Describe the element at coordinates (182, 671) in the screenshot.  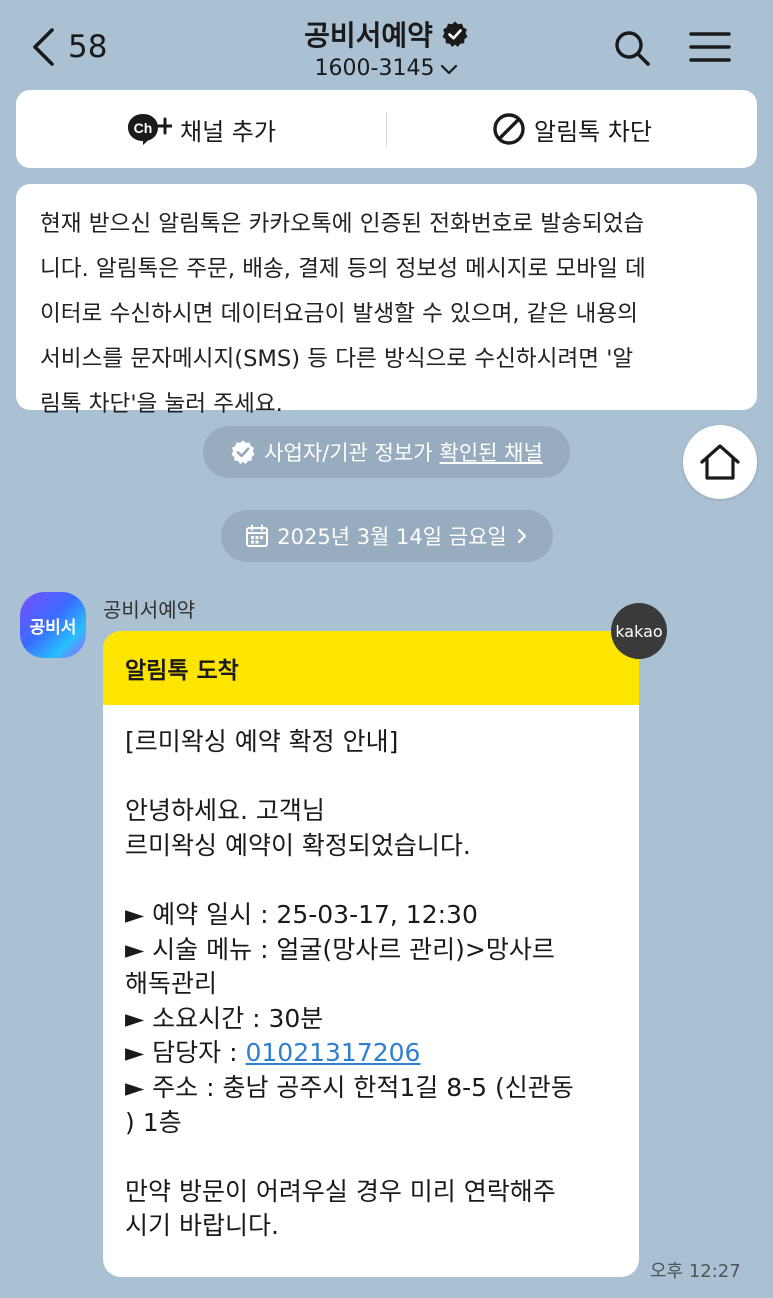
I see `bubble-header-title: 알림톡 도착` at that location.